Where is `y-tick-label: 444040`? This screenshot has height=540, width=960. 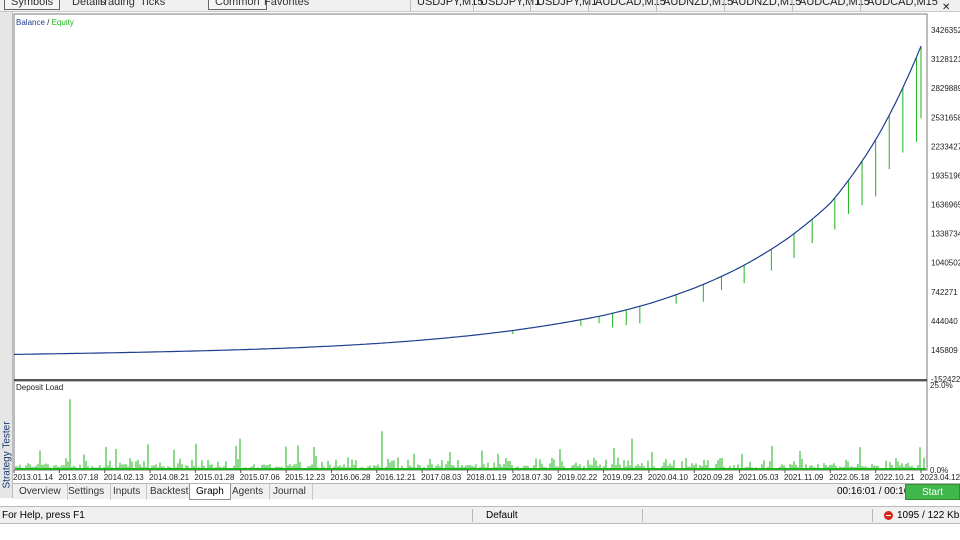 y-tick-label: 444040 is located at coordinates (944, 321).